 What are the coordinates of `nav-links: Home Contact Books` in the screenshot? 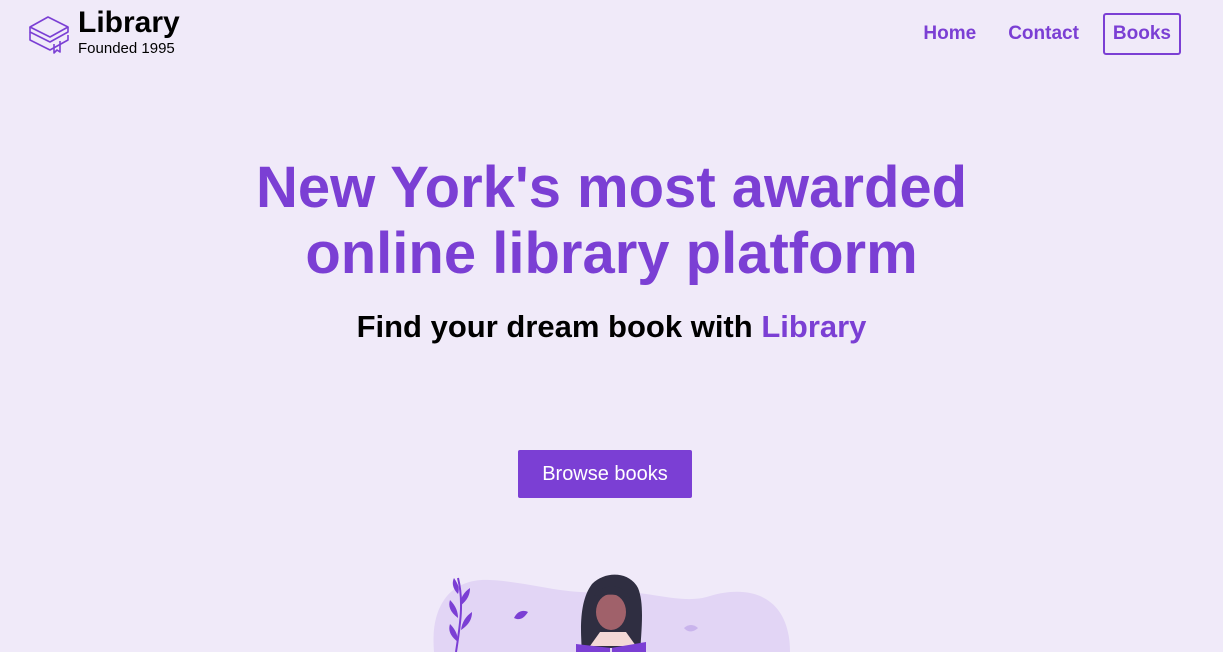 It's located at (1052, 34).